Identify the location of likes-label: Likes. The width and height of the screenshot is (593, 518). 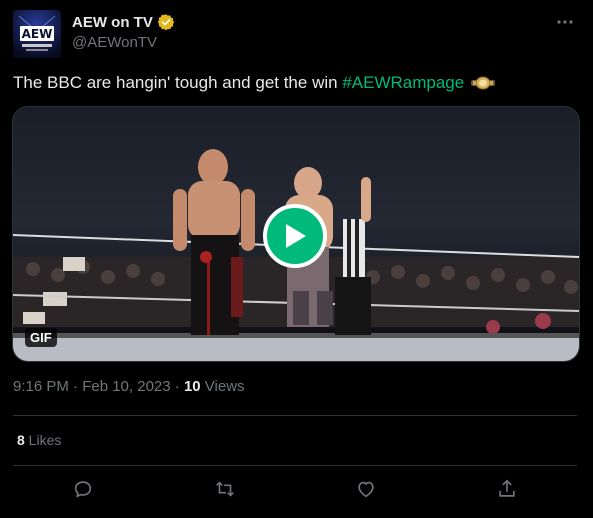
(43, 440).